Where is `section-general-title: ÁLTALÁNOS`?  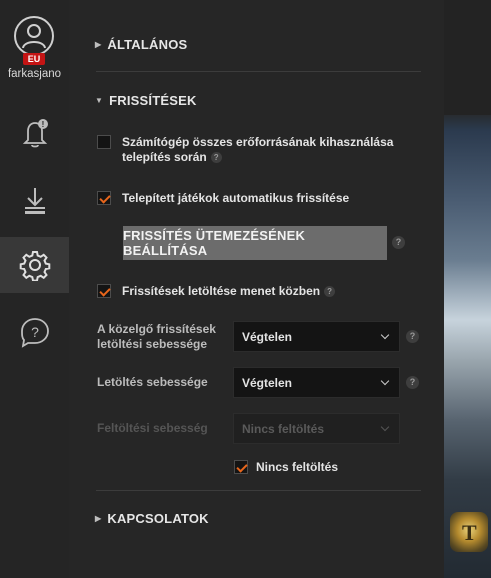 section-general-title: ÁLTALÁNOS is located at coordinates (147, 44).